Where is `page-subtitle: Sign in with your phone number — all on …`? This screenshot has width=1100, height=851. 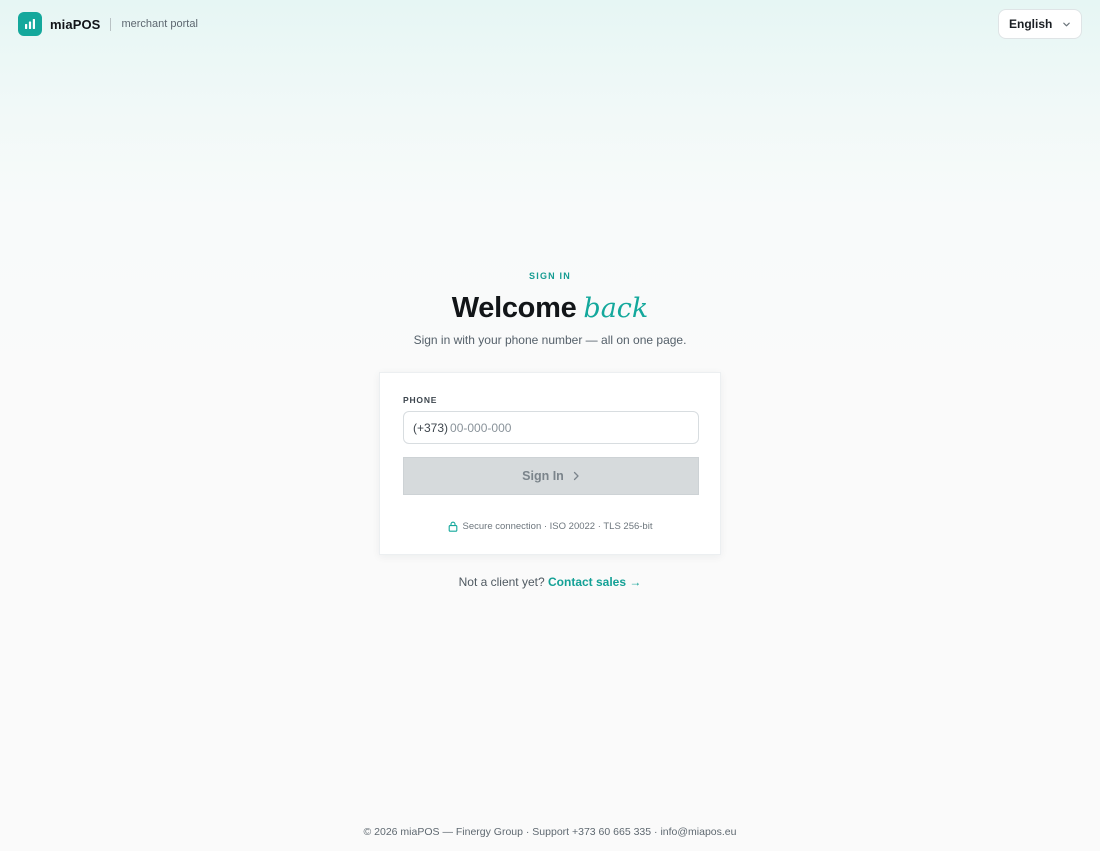 page-subtitle: Sign in with your phone number — all on … is located at coordinates (550, 340).